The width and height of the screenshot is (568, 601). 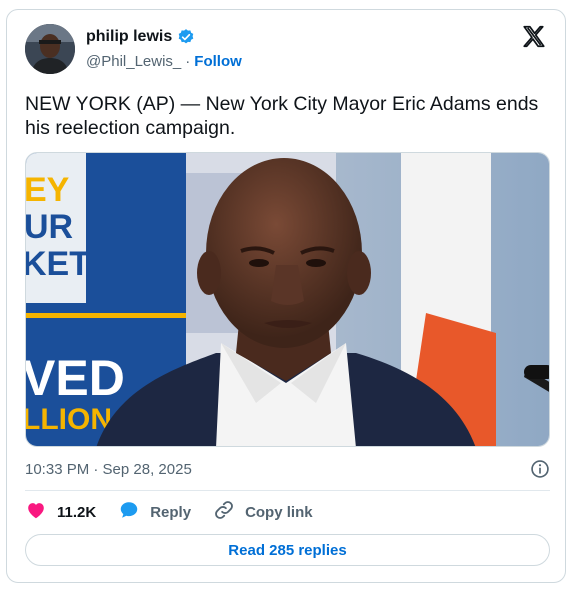 I want to click on verified-badge-icon, so click(x=186, y=37).